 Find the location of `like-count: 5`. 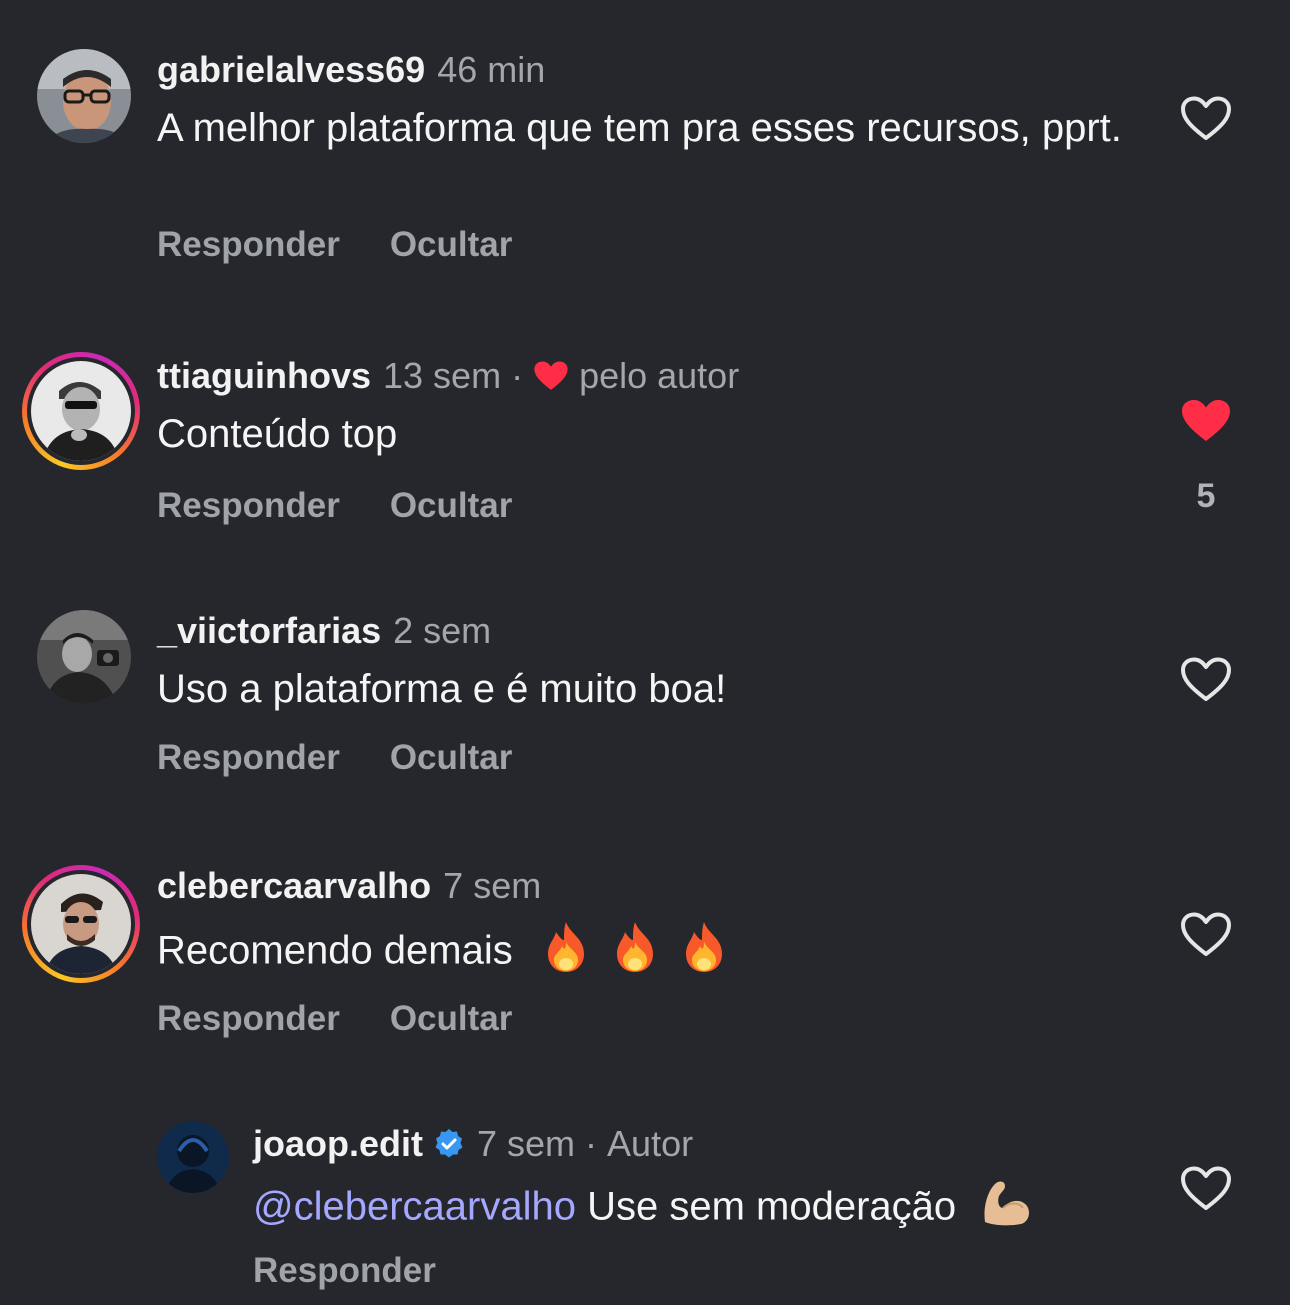

like-count: 5 is located at coordinates (1206, 496).